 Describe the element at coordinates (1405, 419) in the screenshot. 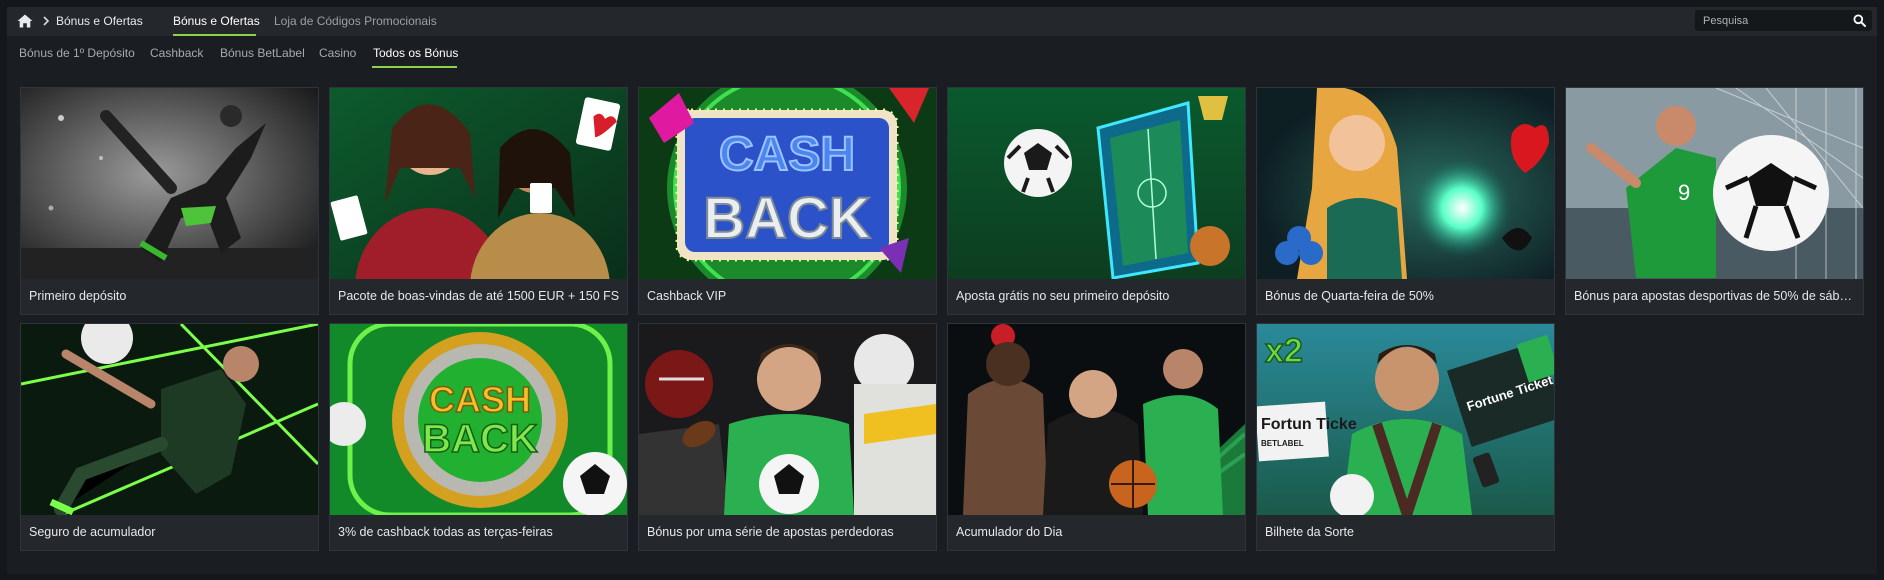

I see `bonus-image: x2 Fortun Ticke BETLABEL Fortune Ticket` at that location.